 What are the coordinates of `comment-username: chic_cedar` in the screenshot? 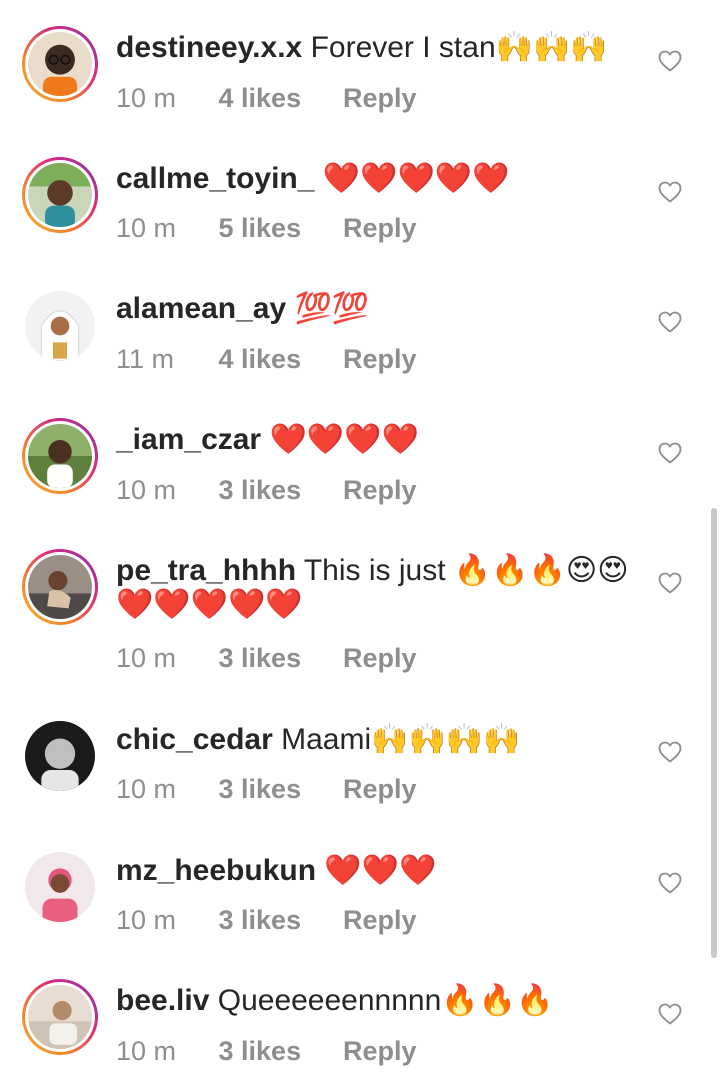 It's located at (194, 739).